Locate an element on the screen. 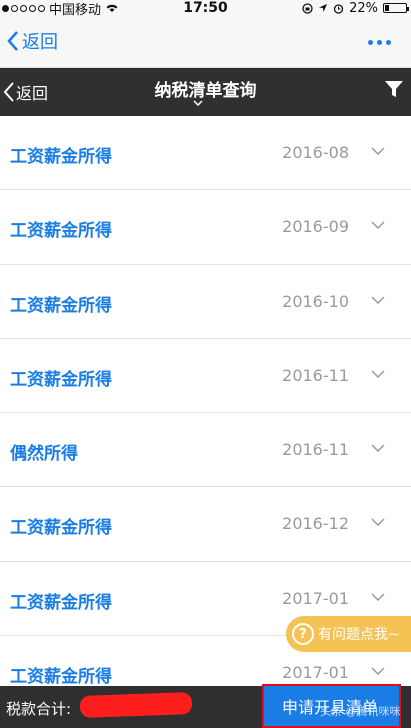 The height and width of the screenshot is (728, 411). inner-nav-bar: 返回 纳税清单查询 is located at coordinates (205, 92).